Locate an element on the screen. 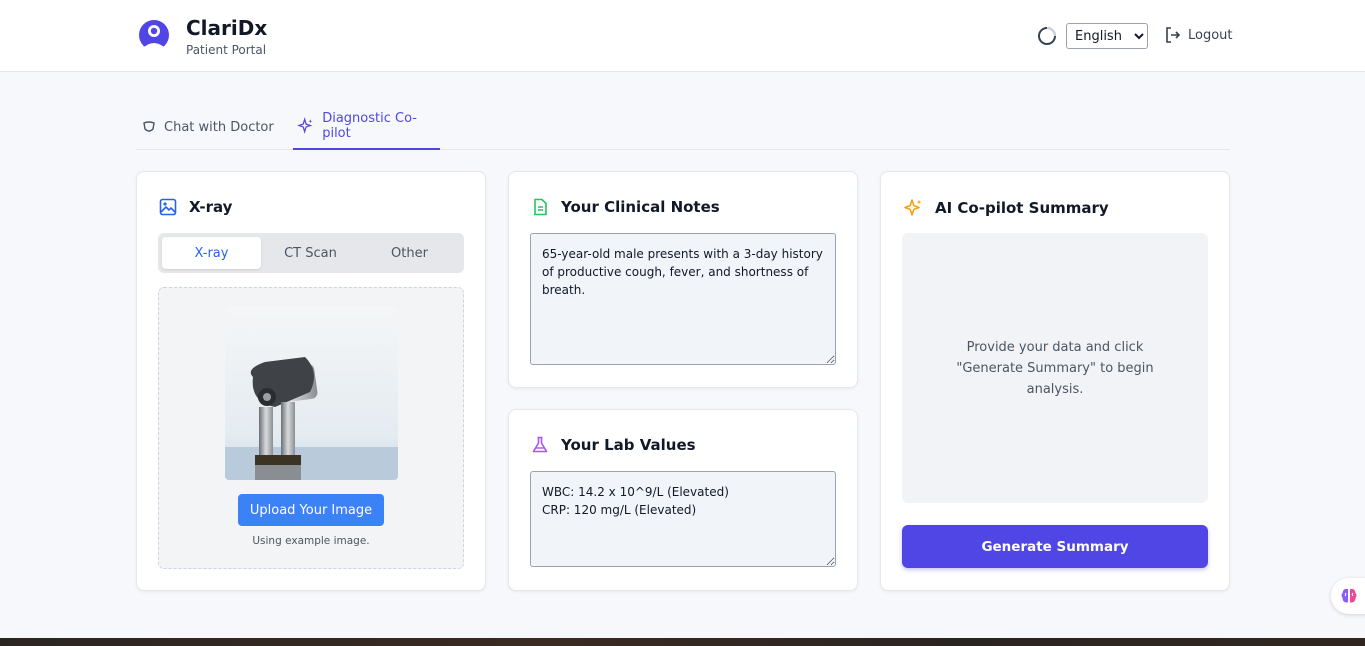 The height and width of the screenshot is (646, 1365). clinical-notes-title: Your Clinical Notes is located at coordinates (625, 207).